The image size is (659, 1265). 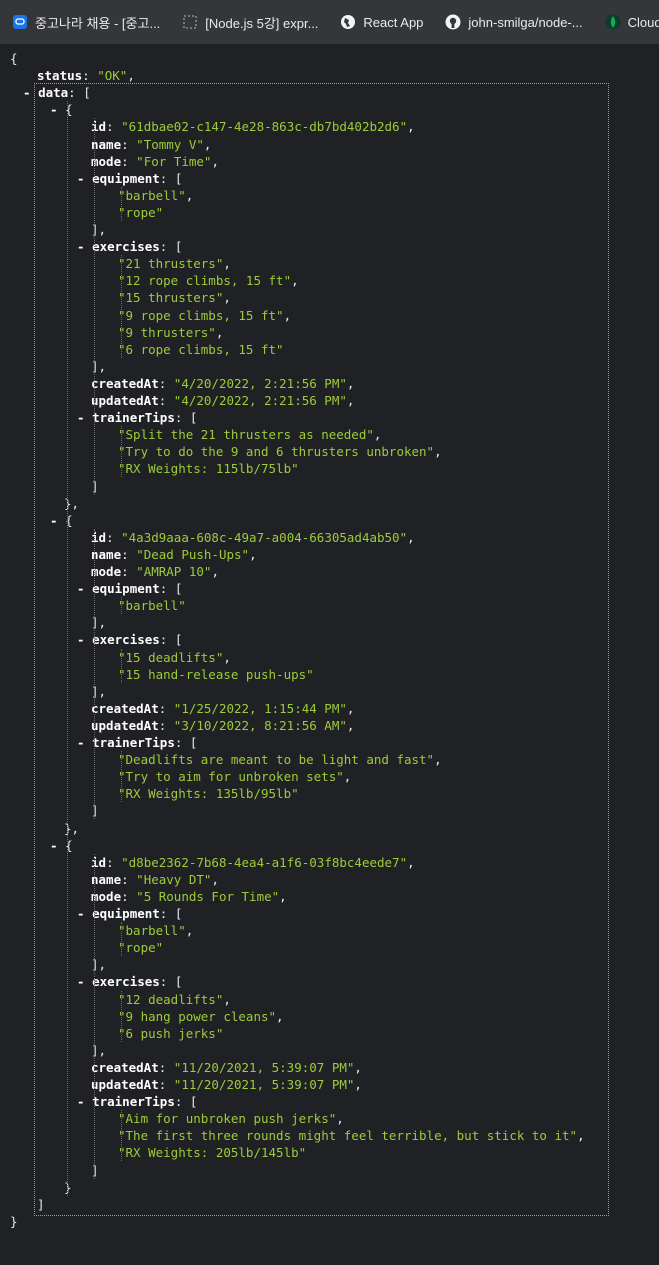 What do you see at coordinates (90, 76) in the screenshot?
I see `punctuation: :` at bounding box center [90, 76].